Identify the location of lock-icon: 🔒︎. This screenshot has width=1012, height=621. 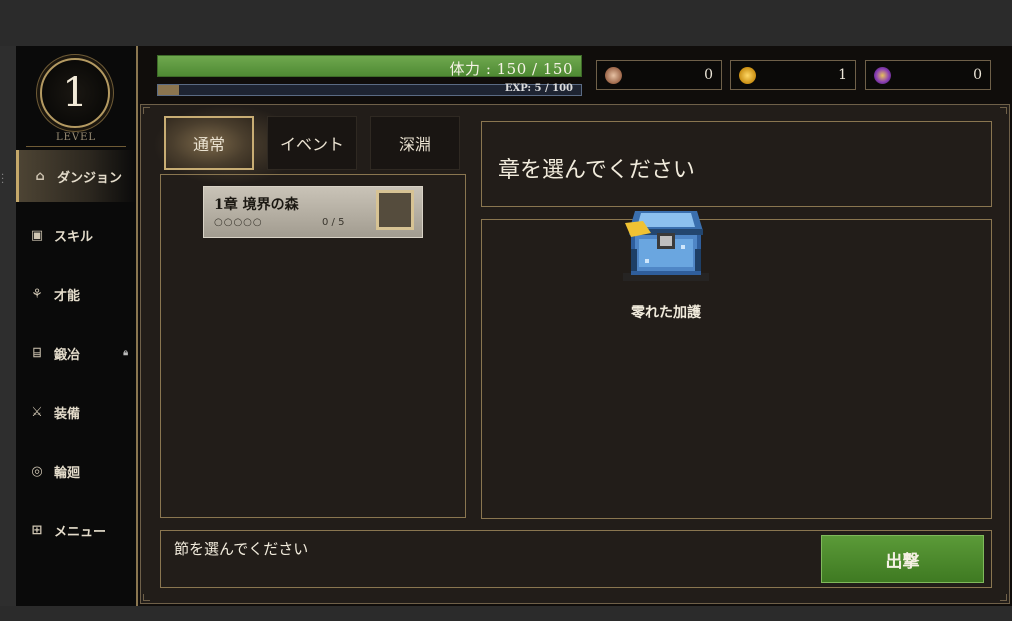
(125, 353).